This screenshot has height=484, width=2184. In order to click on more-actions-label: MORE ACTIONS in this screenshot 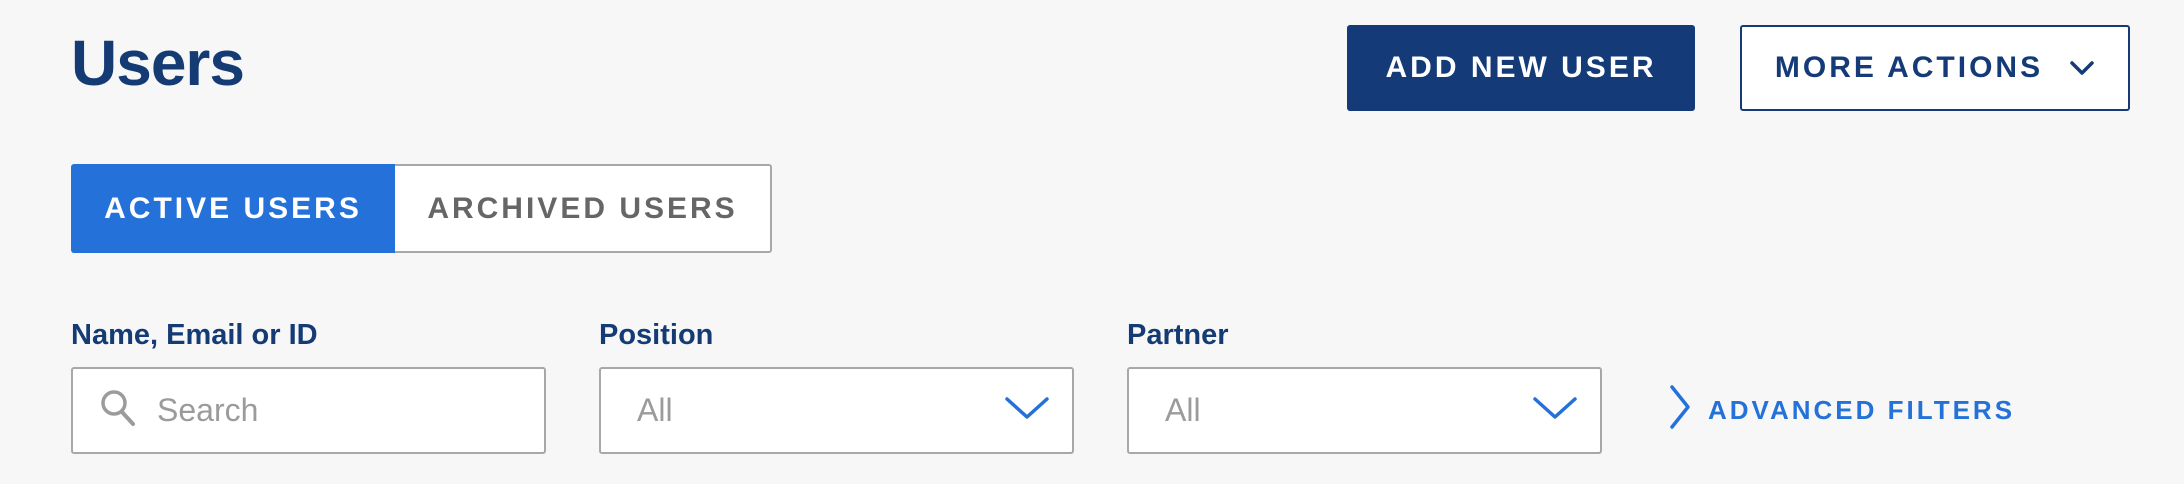, I will do `click(1909, 67)`.